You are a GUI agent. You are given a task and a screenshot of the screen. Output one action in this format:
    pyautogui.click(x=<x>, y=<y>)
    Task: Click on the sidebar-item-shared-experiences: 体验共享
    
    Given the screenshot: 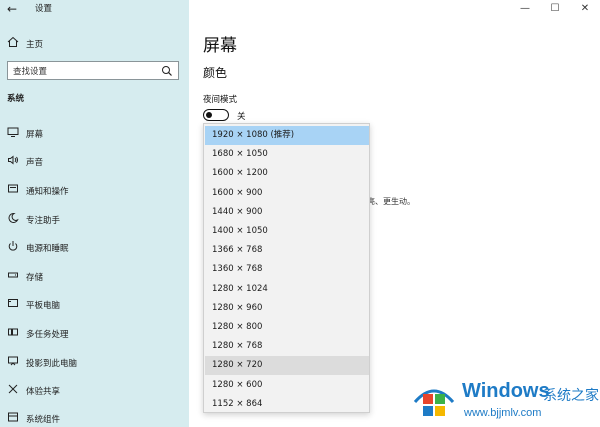 What is the action you would take?
    pyautogui.click(x=94, y=390)
    